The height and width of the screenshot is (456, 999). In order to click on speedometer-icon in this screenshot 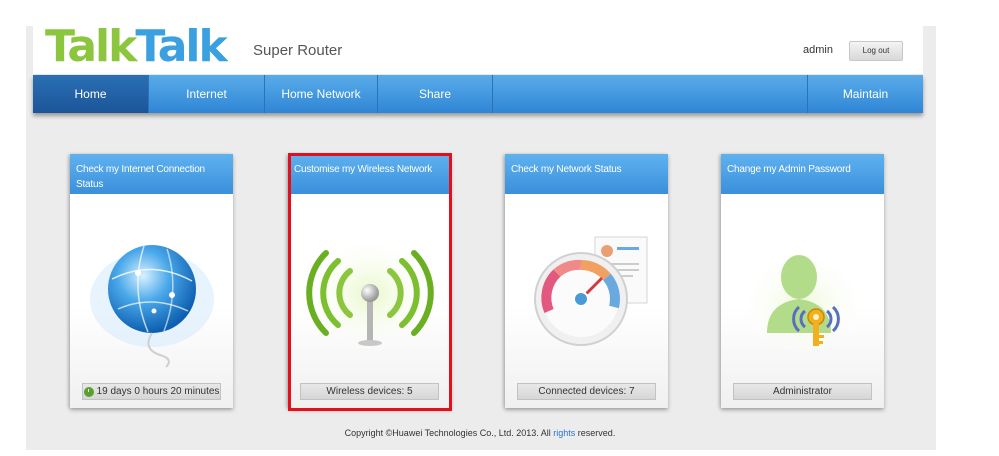, I will do `click(586, 284)`.